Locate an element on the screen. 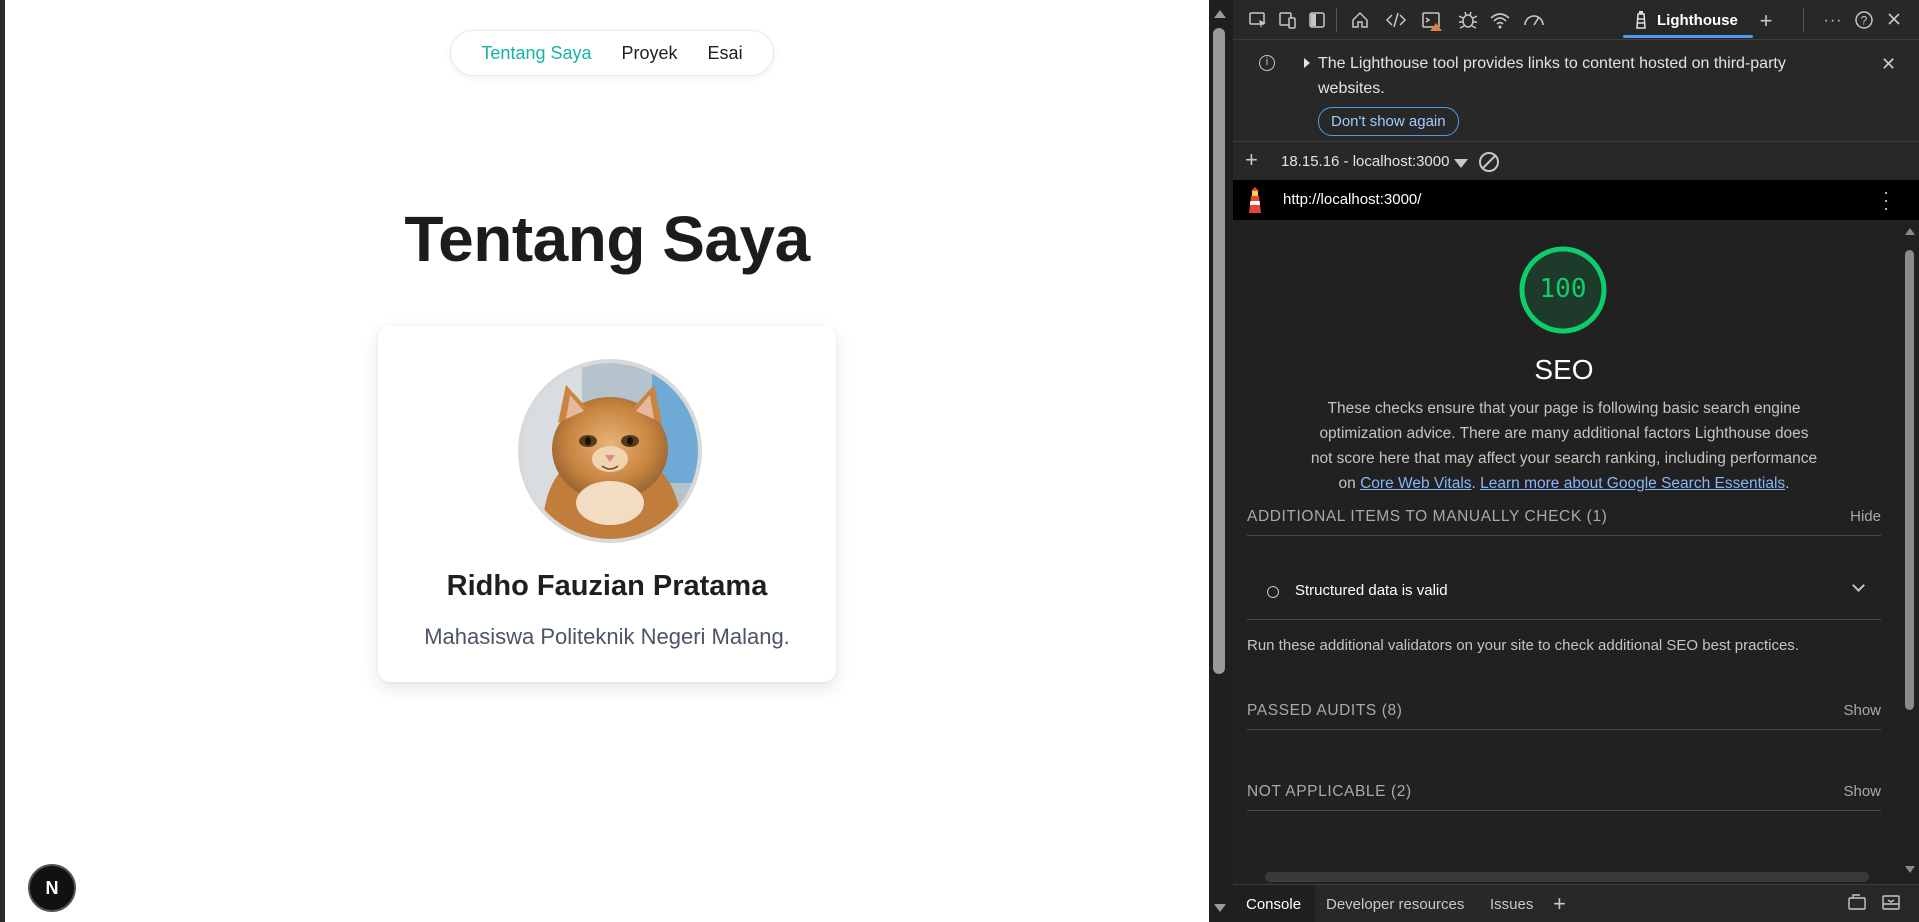 Image resolution: width=1919 pixels, height=922 pixels. report-url: http://localhost:3000/ is located at coordinates (1352, 199).